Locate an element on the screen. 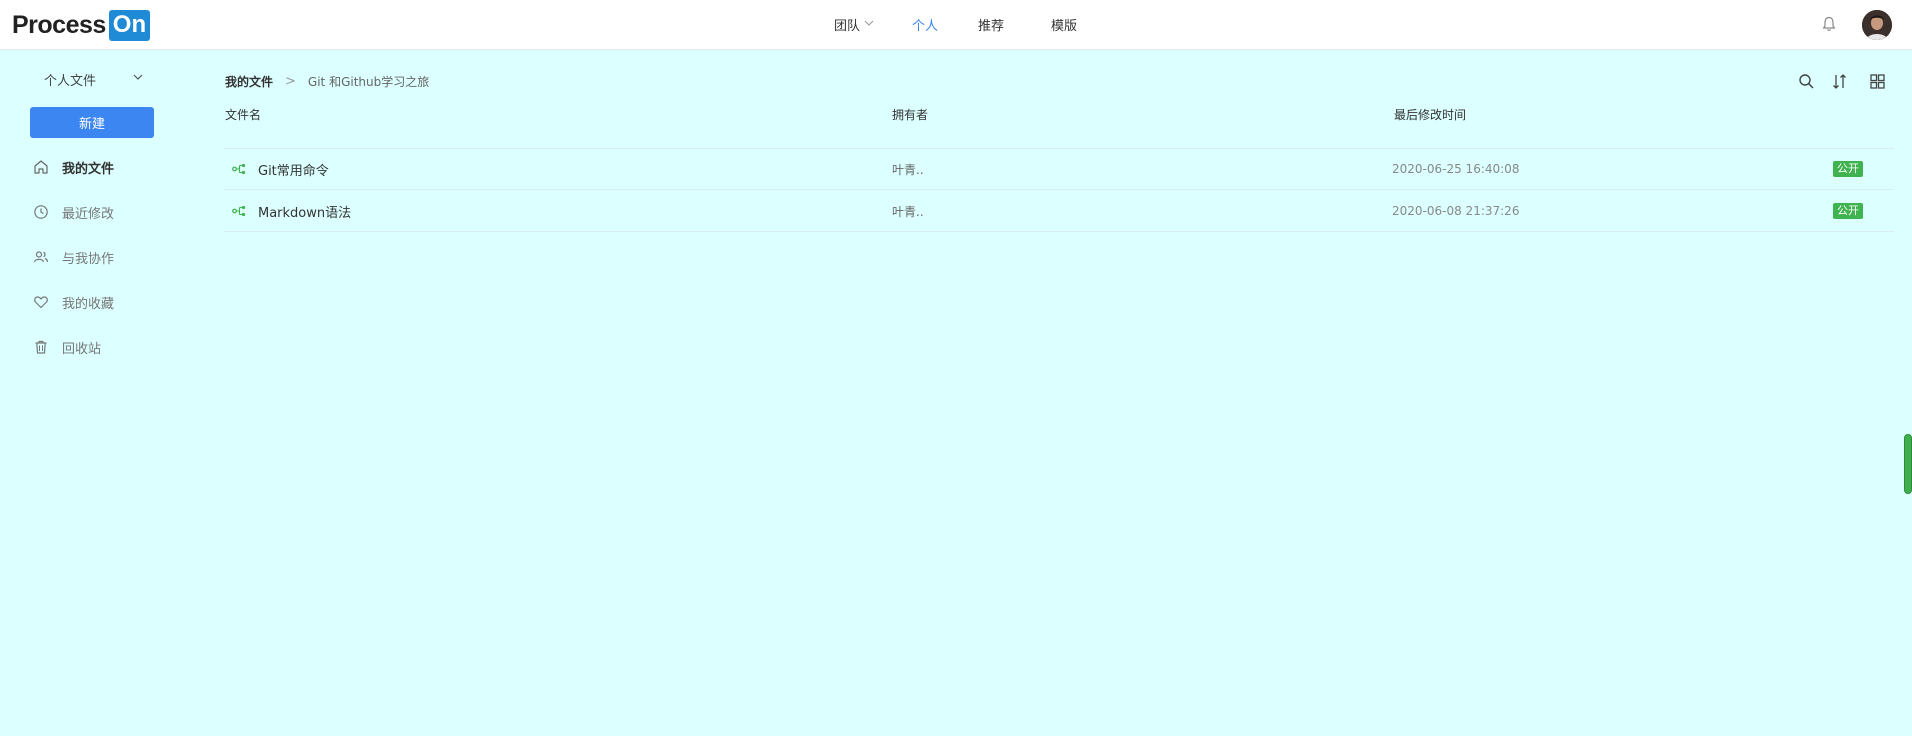 The width and height of the screenshot is (1912, 736). doc-switch-label: 个人文件 is located at coordinates (70, 81).